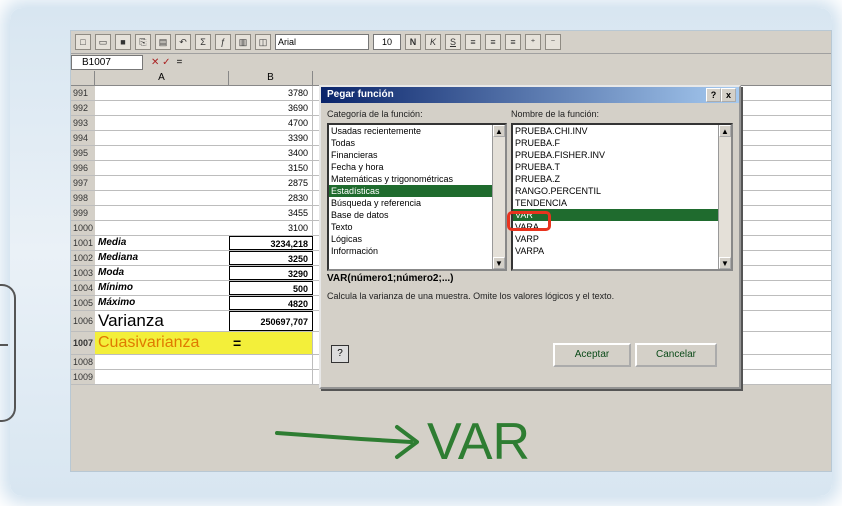  Describe the element at coordinates (8, 353) in the screenshot. I see `side-bracket-decoration` at that location.